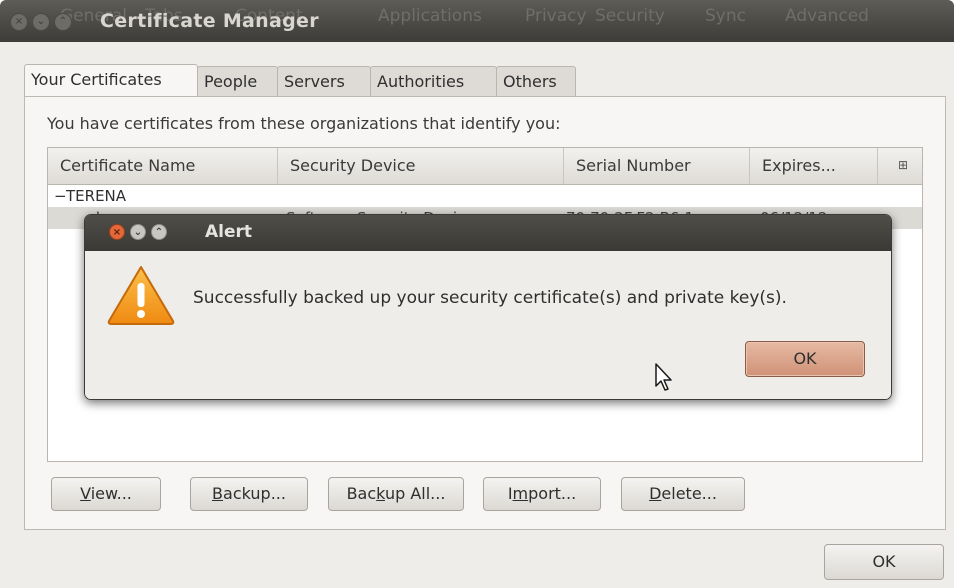 The height and width of the screenshot is (588, 954). Describe the element at coordinates (536, 81) in the screenshot. I see `tab-others: Others` at that location.